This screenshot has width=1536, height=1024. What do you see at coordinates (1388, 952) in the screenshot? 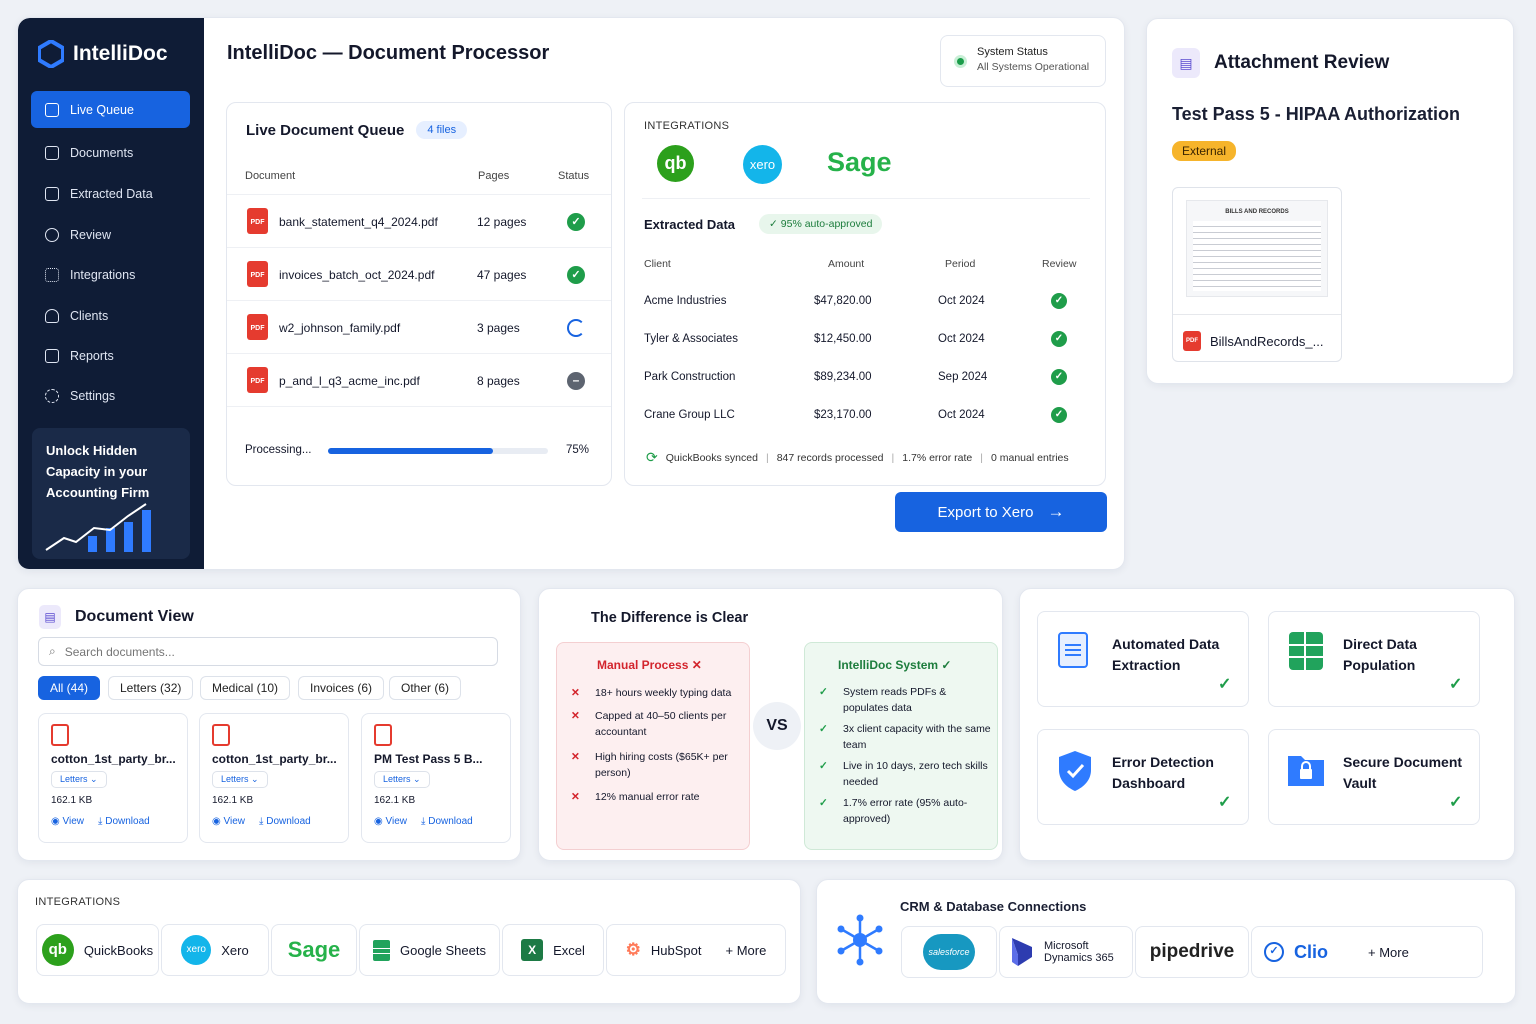
I see `more-crm-link: + More` at bounding box center [1388, 952].